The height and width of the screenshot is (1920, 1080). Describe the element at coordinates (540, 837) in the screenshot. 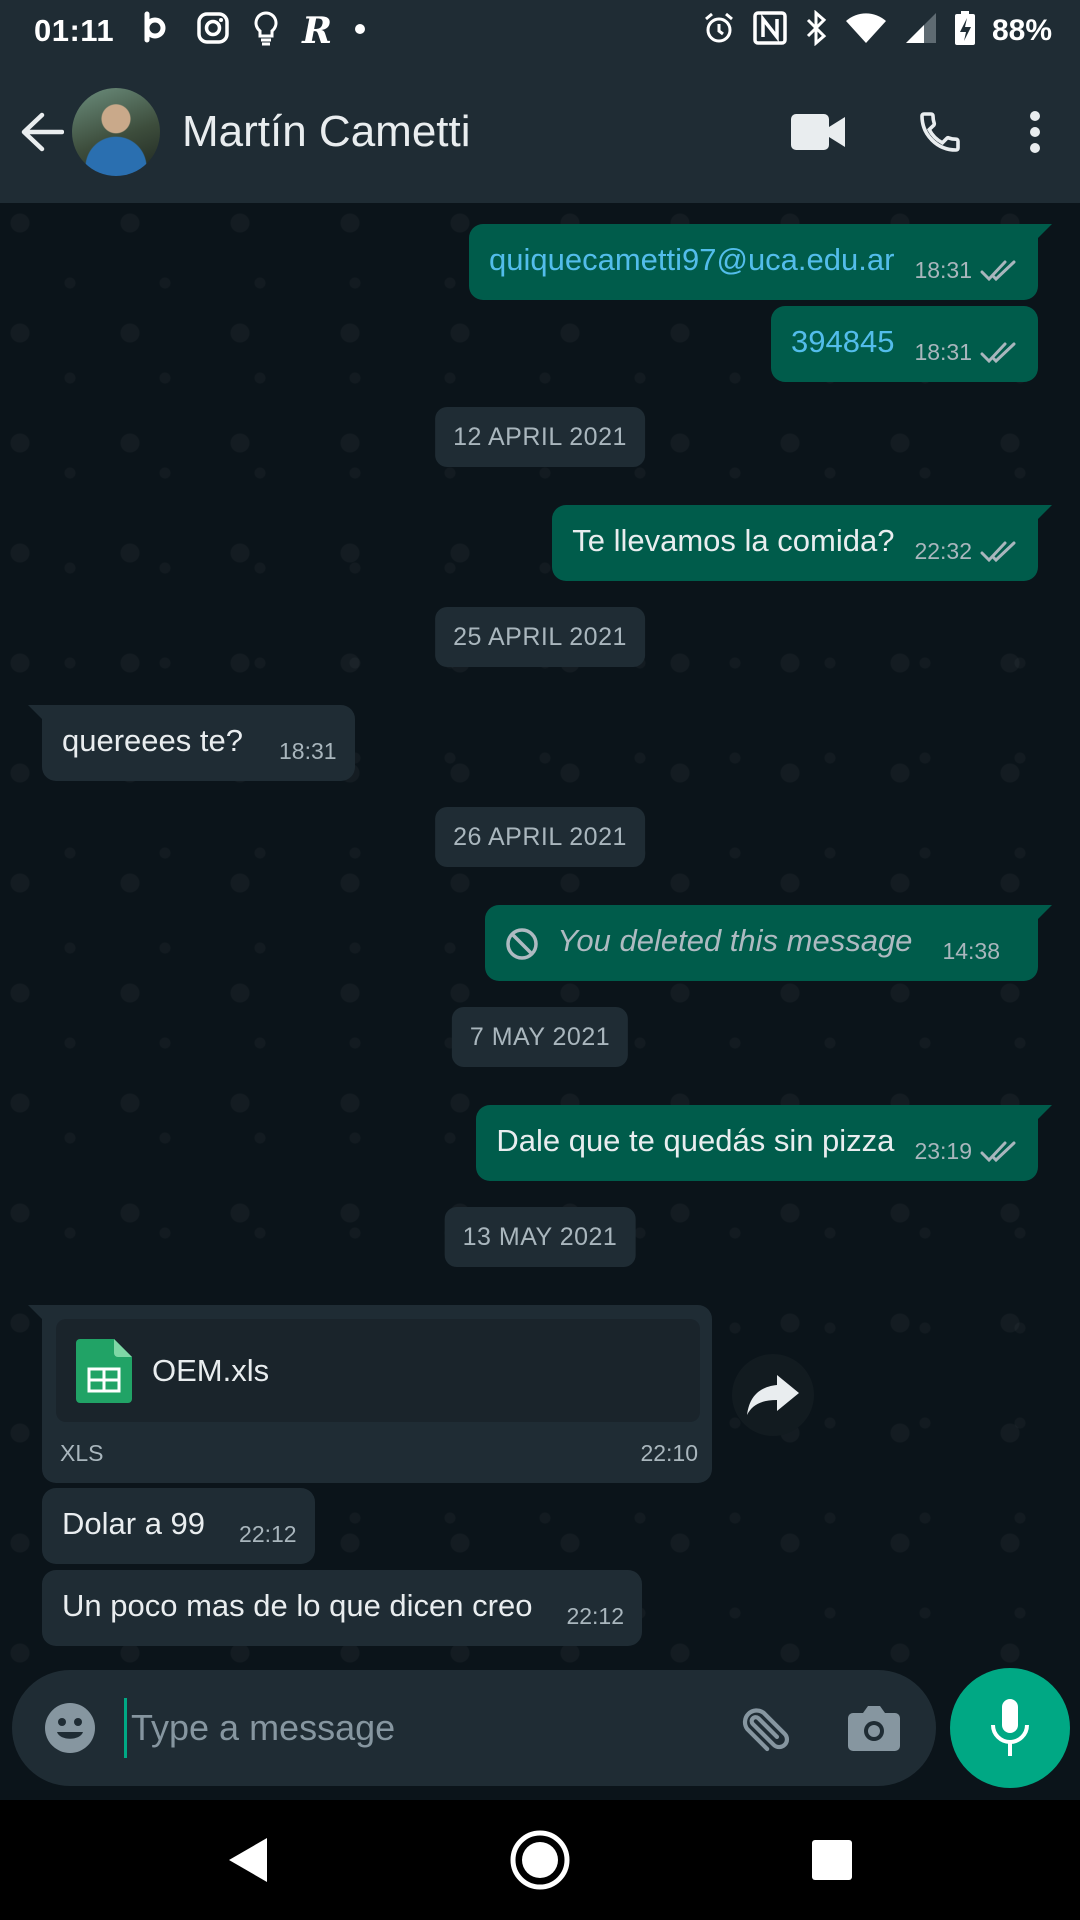

I see `date-separator: 26 APRIL 2021` at that location.